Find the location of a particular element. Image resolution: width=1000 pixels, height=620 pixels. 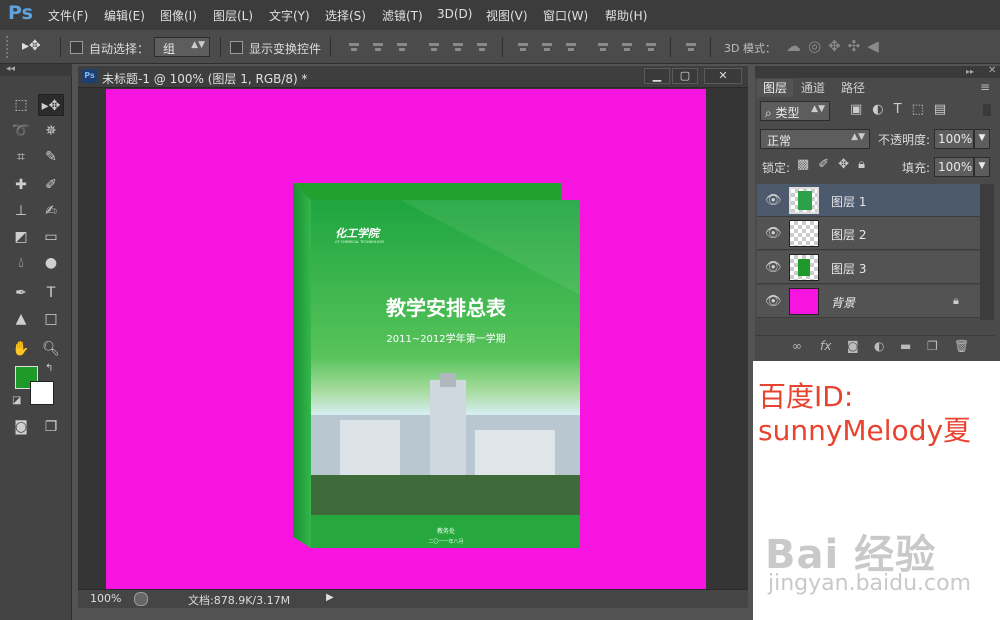

distribute-right-icon is located at coordinates (651, 47).